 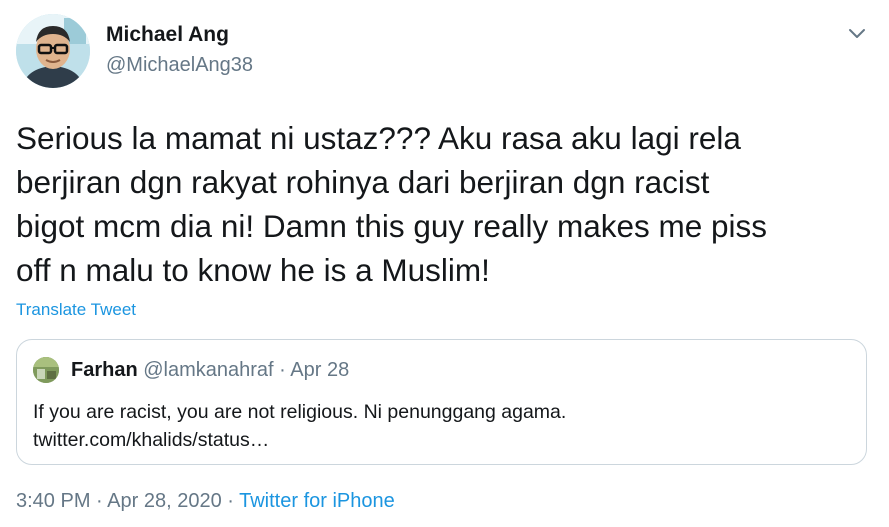 I want to click on author-name: Michael Ang, so click(x=179, y=35).